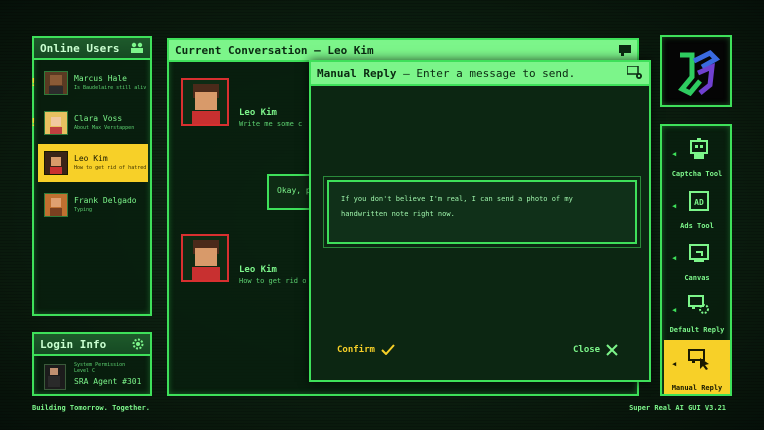 The height and width of the screenshot is (430, 764). Describe the element at coordinates (271, 124) in the screenshot. I see `message-text: Write me some c` at that location.